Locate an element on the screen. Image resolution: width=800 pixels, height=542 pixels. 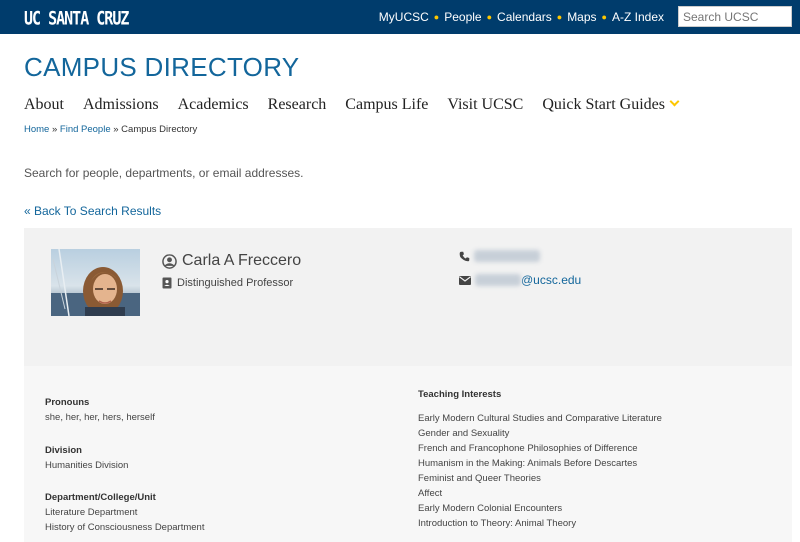
nav-admissions: Admissions is located at coordinates (121, 105).